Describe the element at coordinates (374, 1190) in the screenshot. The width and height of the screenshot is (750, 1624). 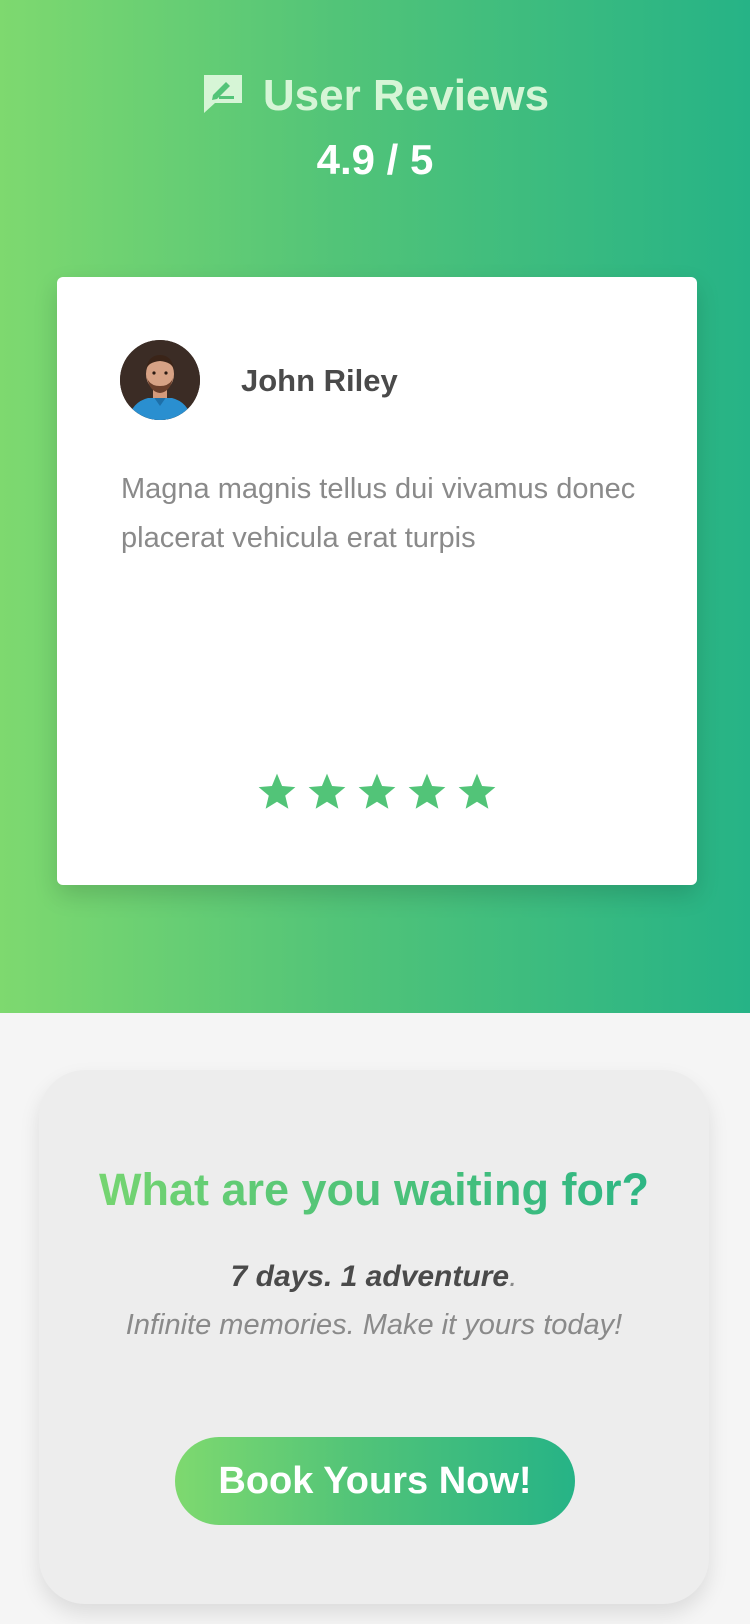
I see `cta-heading: What are you waiting for?` at that location.